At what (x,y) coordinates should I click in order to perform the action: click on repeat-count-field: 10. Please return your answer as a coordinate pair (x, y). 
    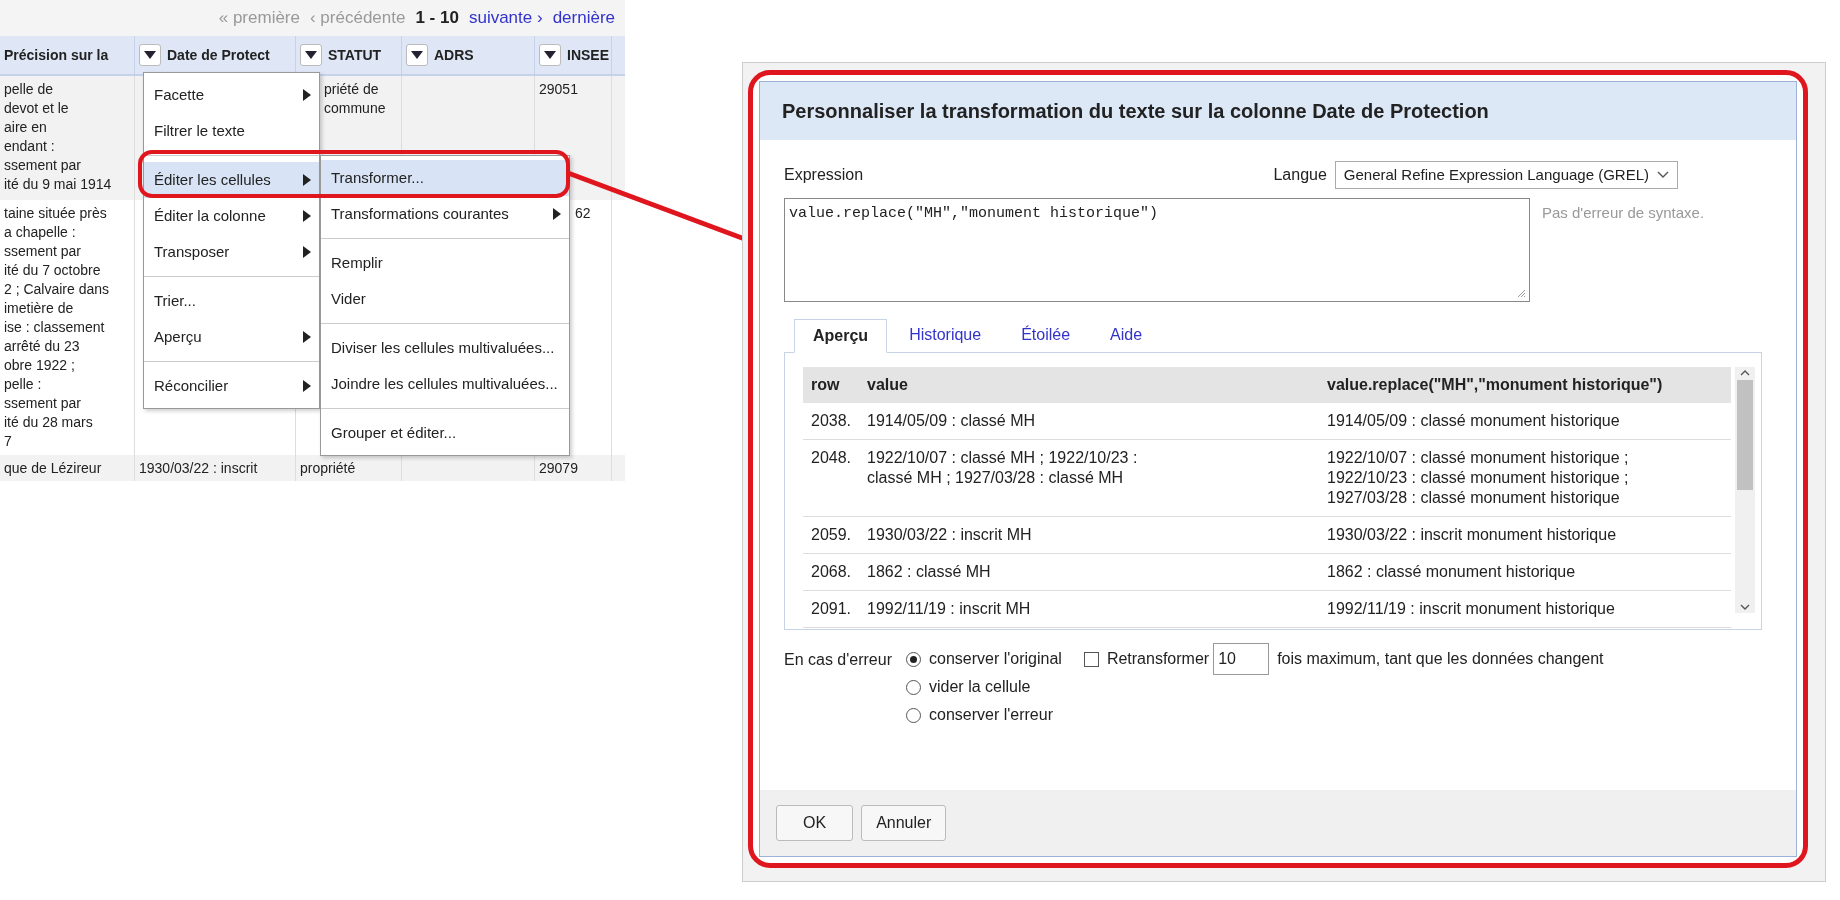
    Looking at the image, I should click on (1241, 659).